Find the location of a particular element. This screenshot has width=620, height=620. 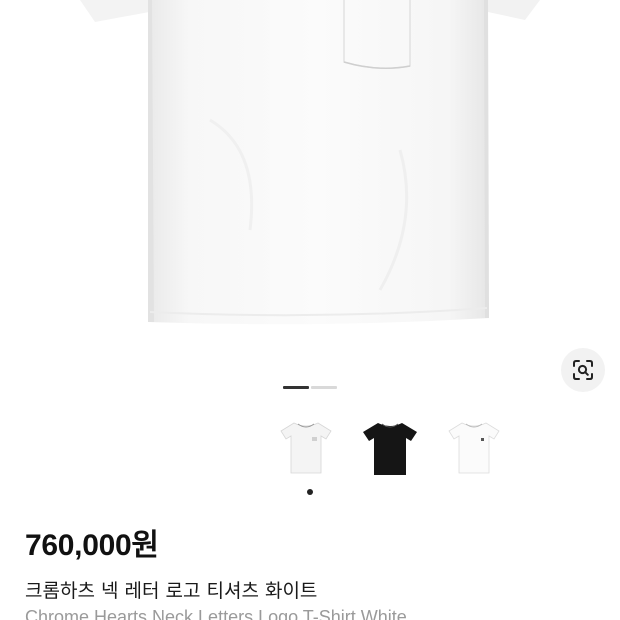

image-search-icon is located at coordinates (583, 370).